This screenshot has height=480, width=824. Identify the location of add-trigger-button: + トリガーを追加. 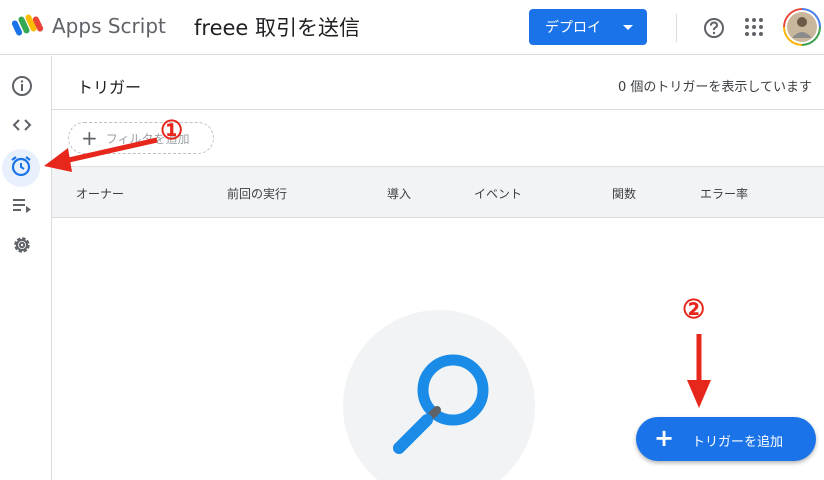
(726, 439).